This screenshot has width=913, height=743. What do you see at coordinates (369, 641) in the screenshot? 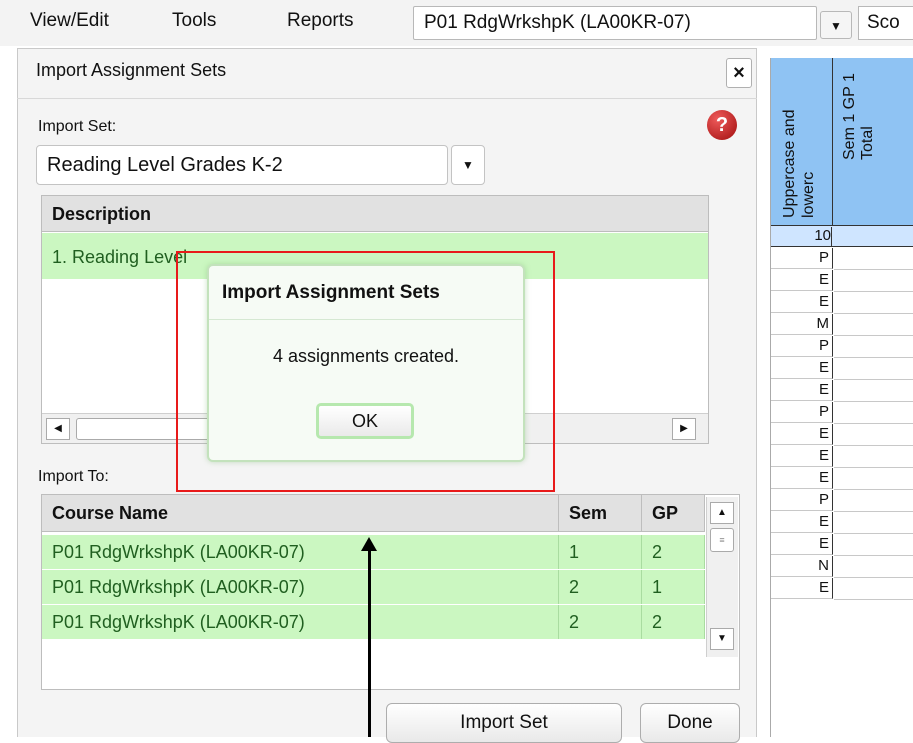
I see `annotation-arrow` at bounding box center [369, 641].